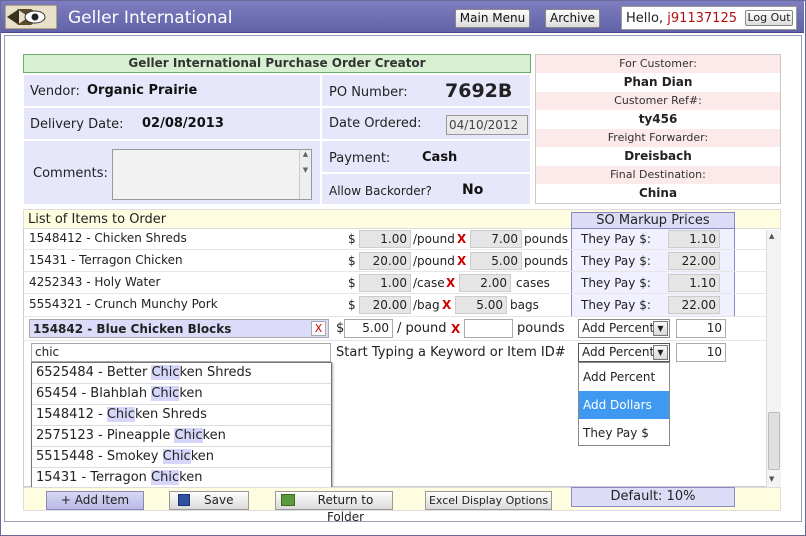  I want to click on final-destination-value: China, so click(658, 193).